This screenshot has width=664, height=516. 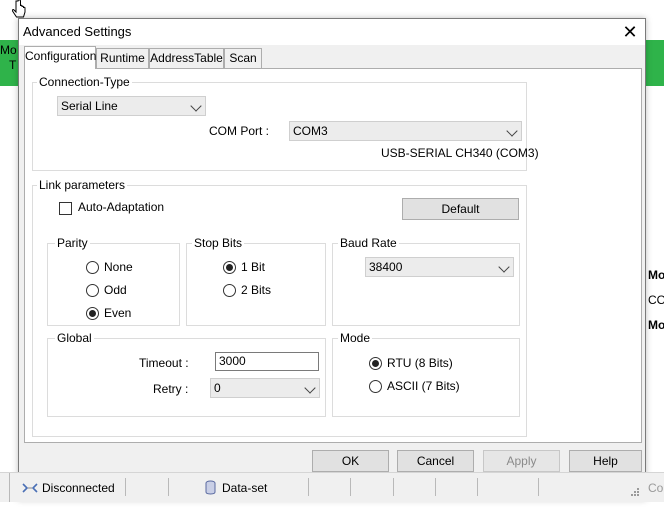 What do you see at coordinates (435, 461) in the screenshot?
I see `cancel-button: Cancel` at bounding box center [435, 461].